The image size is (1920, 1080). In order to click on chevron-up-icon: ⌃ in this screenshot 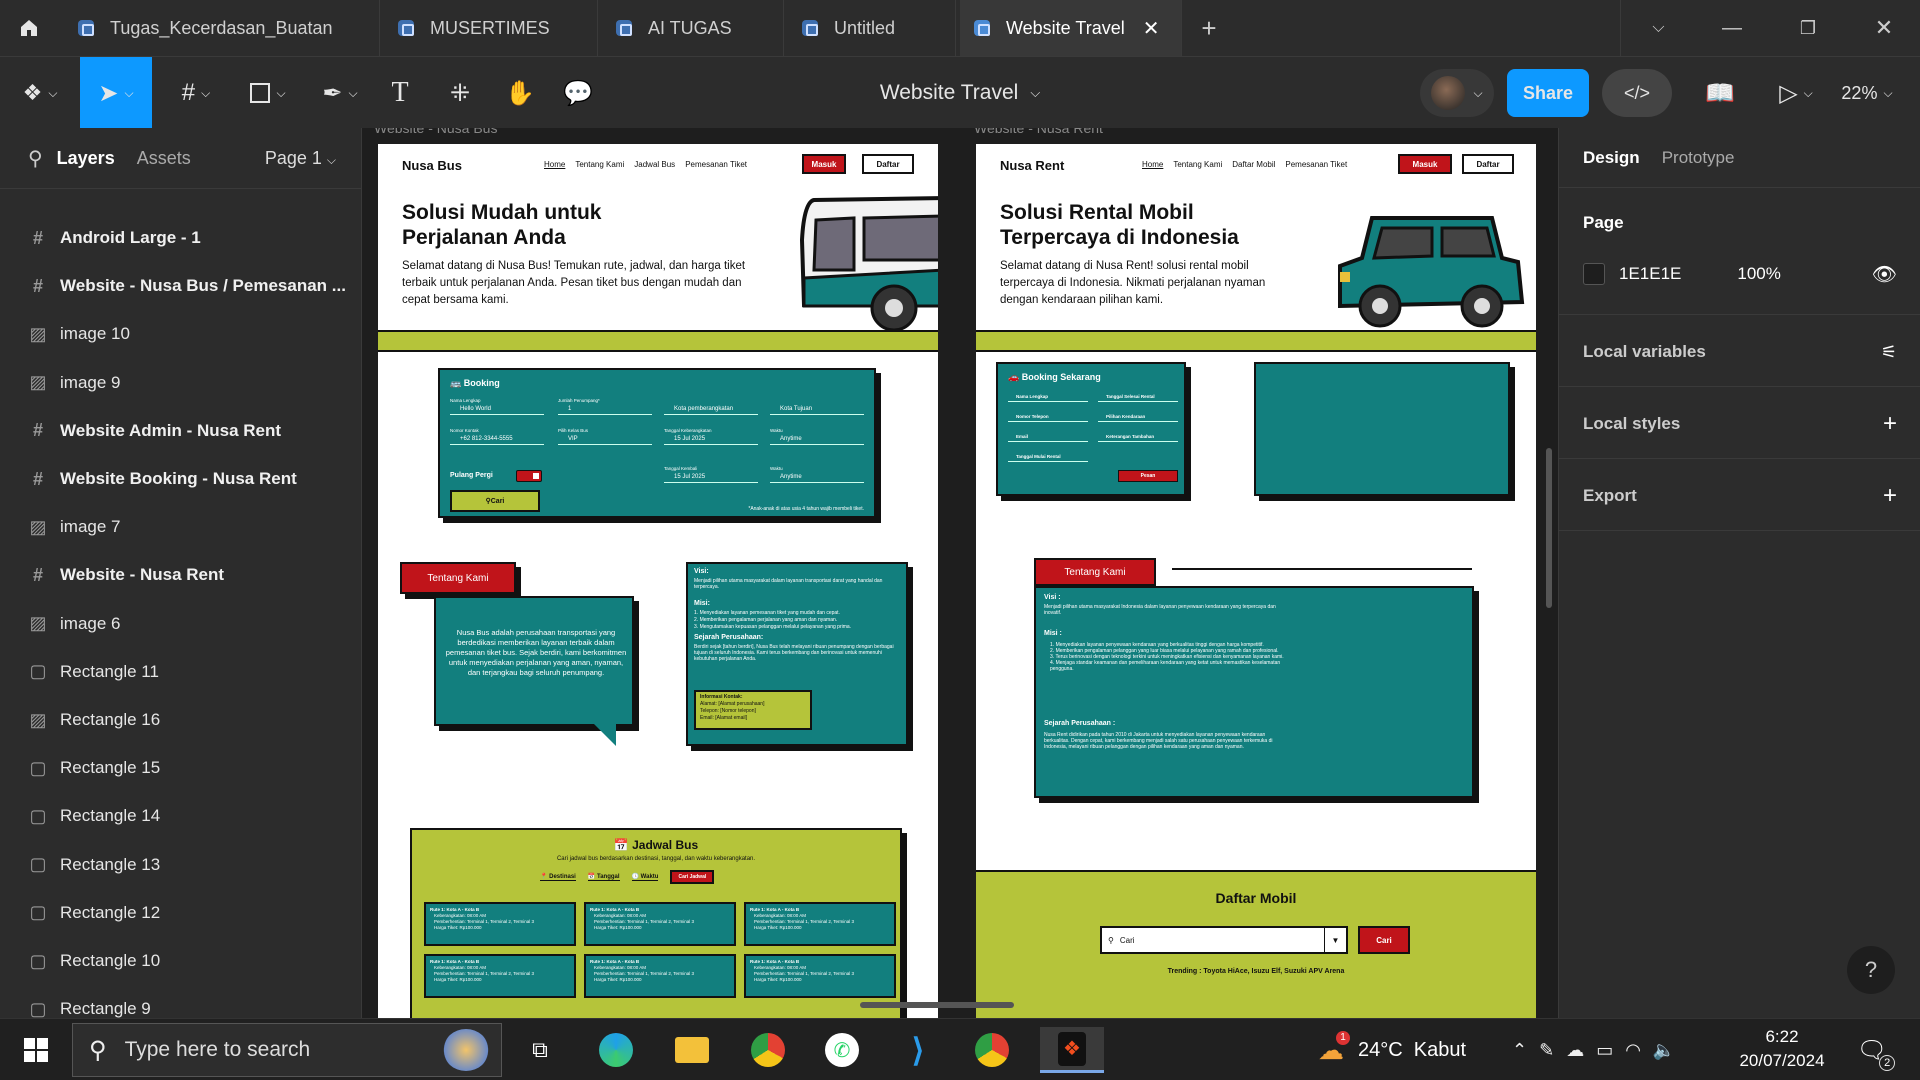, I will do `click(1519, 1050)`.